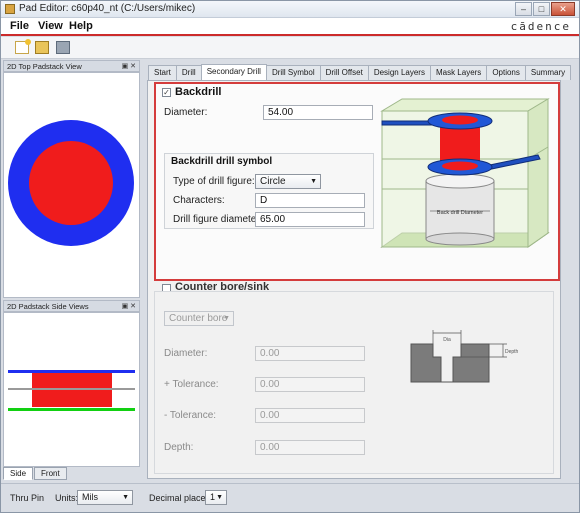  Describe the element at coordinates (50, 26) in the screenshot. I see `menu-view: View` at that location.